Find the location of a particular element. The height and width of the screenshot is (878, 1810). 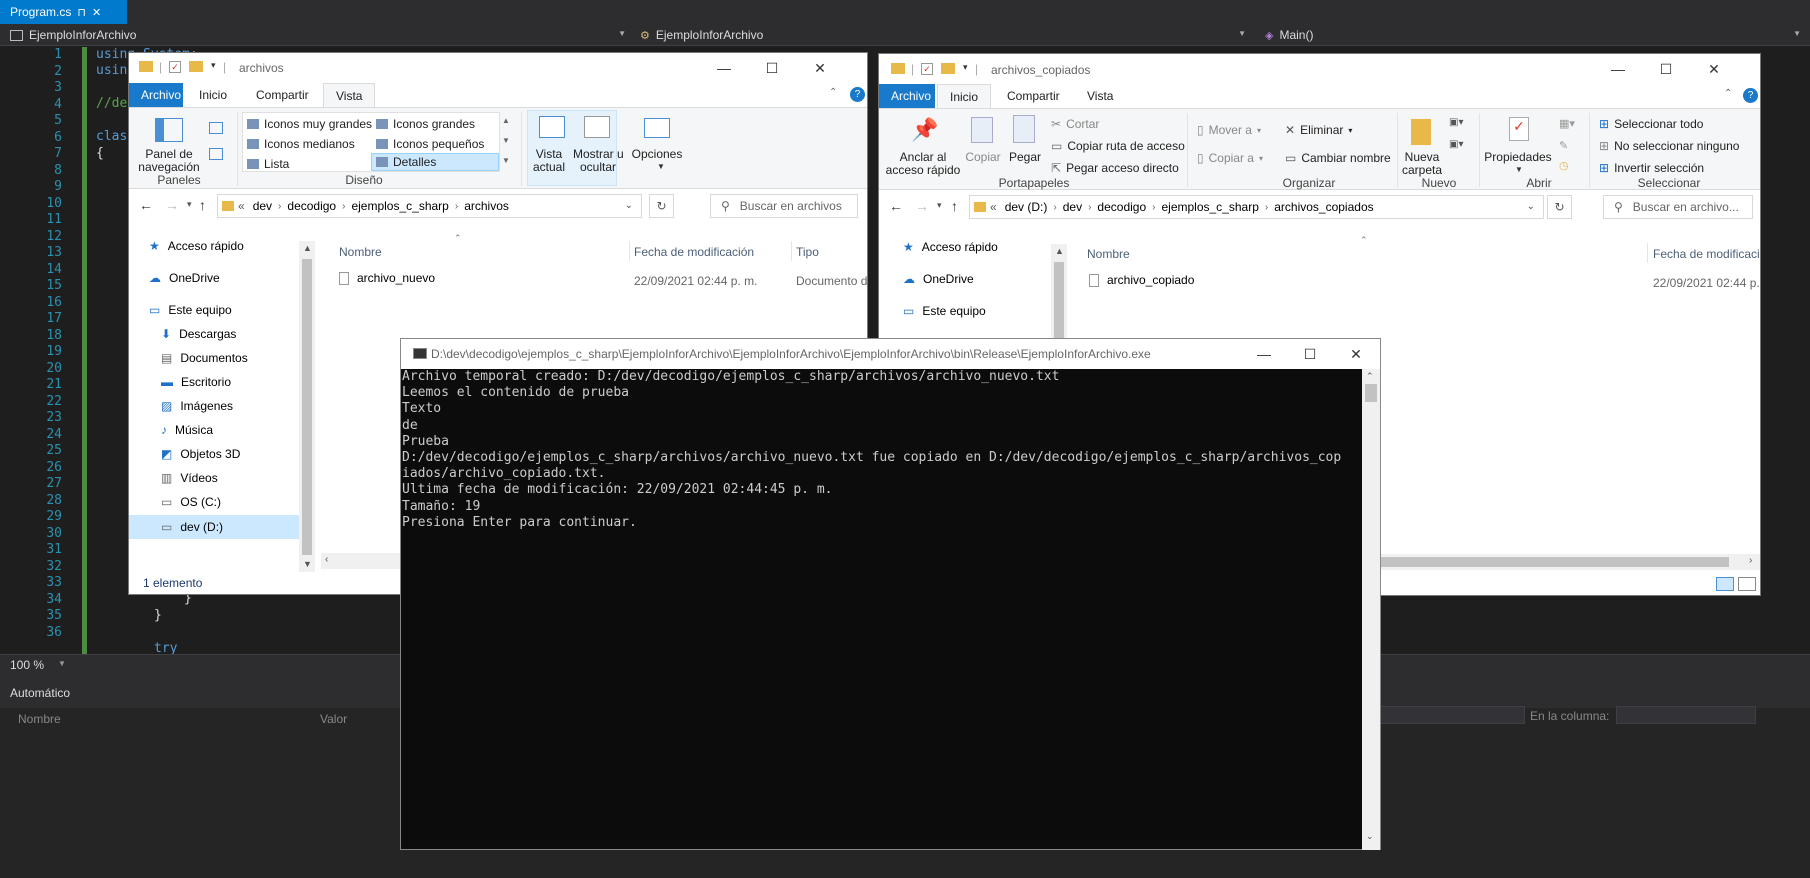

large-icons-toggle-icon is located at coordinates (1747, 584).